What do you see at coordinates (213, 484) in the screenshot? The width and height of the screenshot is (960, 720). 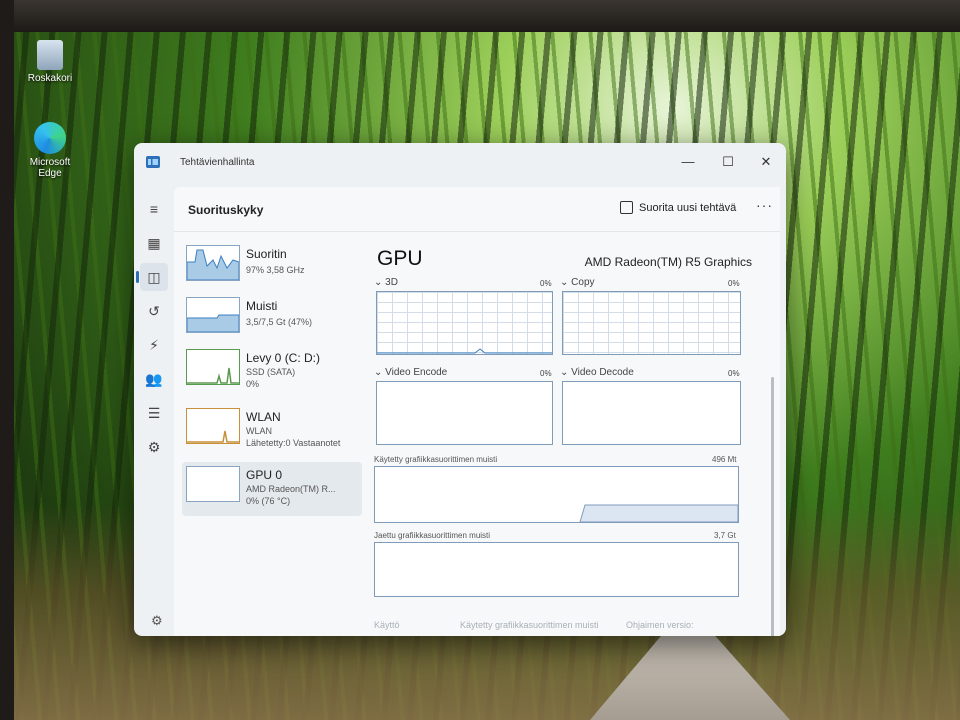 I see `gpu-thumbnail-graph` at bounding box center [213, 484].